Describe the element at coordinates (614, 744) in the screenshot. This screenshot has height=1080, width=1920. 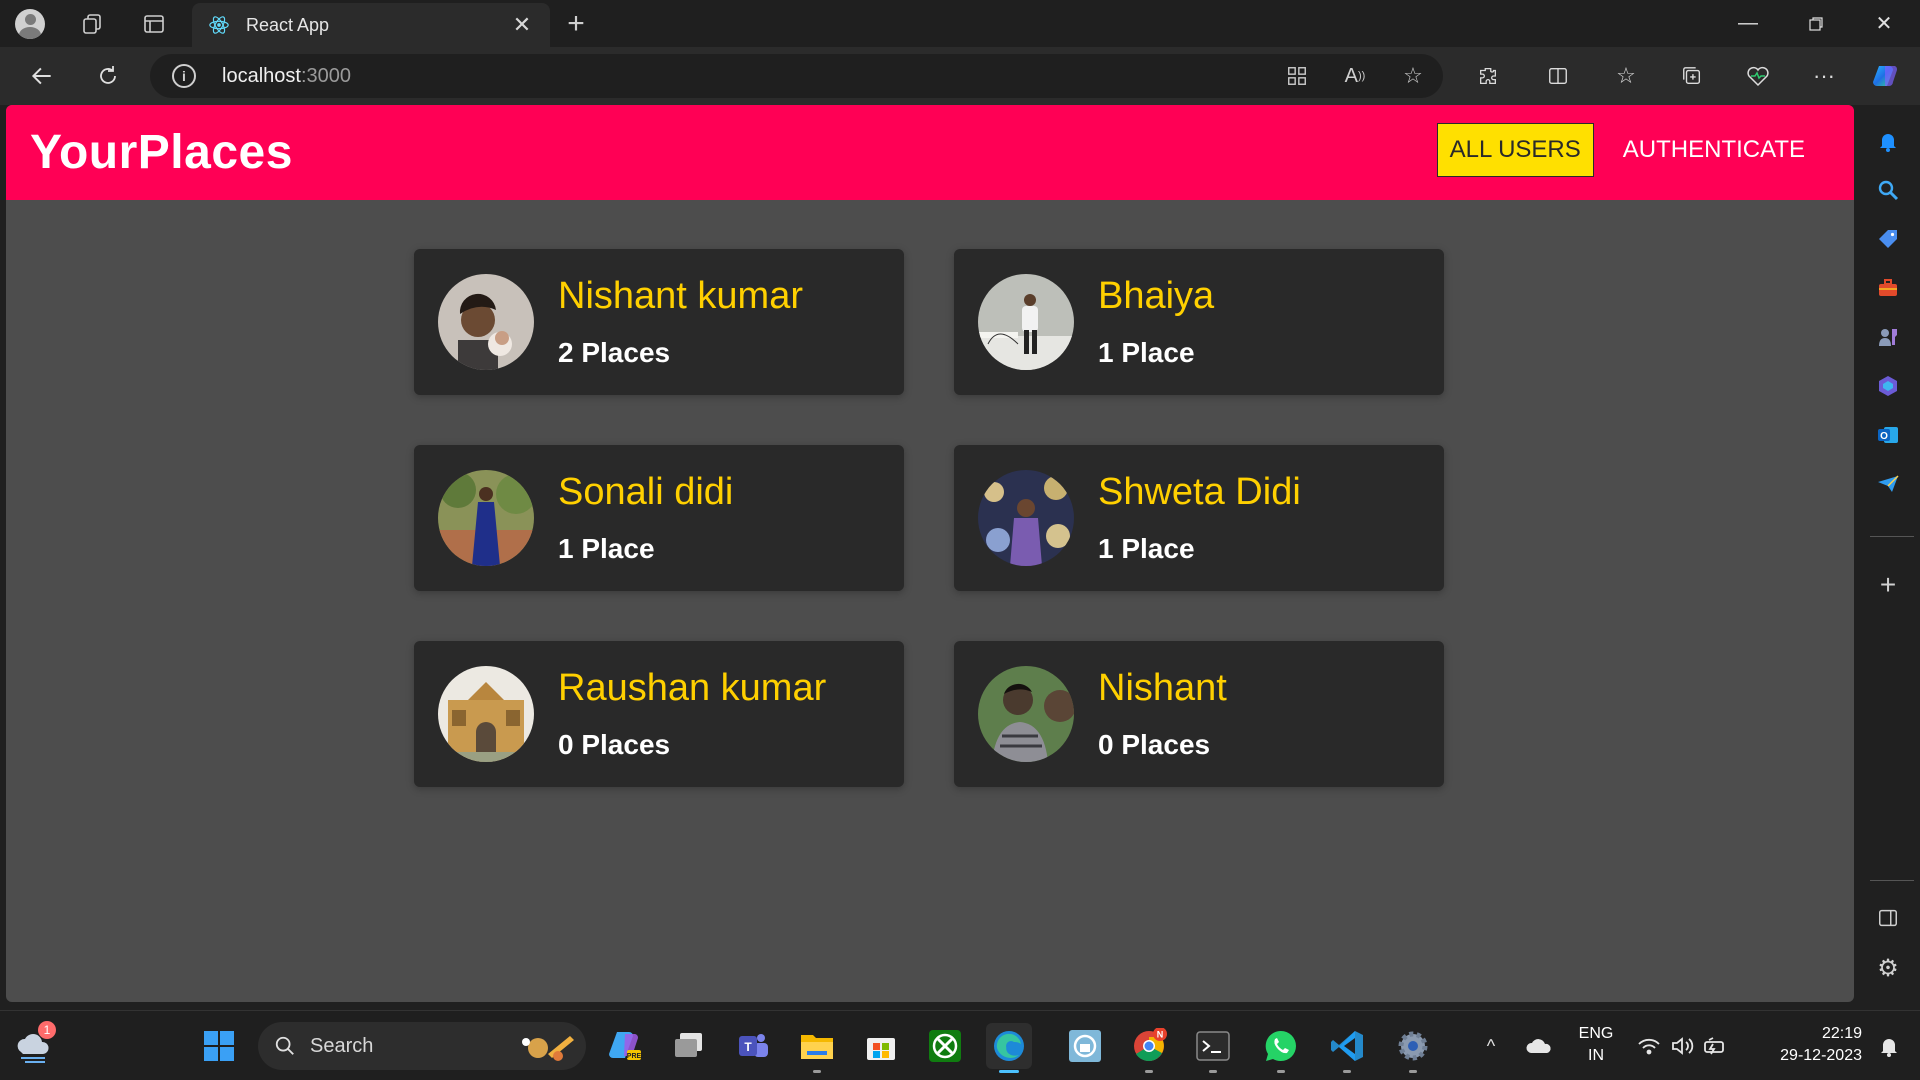
I see `user-place-count: 0 Places` at that location.